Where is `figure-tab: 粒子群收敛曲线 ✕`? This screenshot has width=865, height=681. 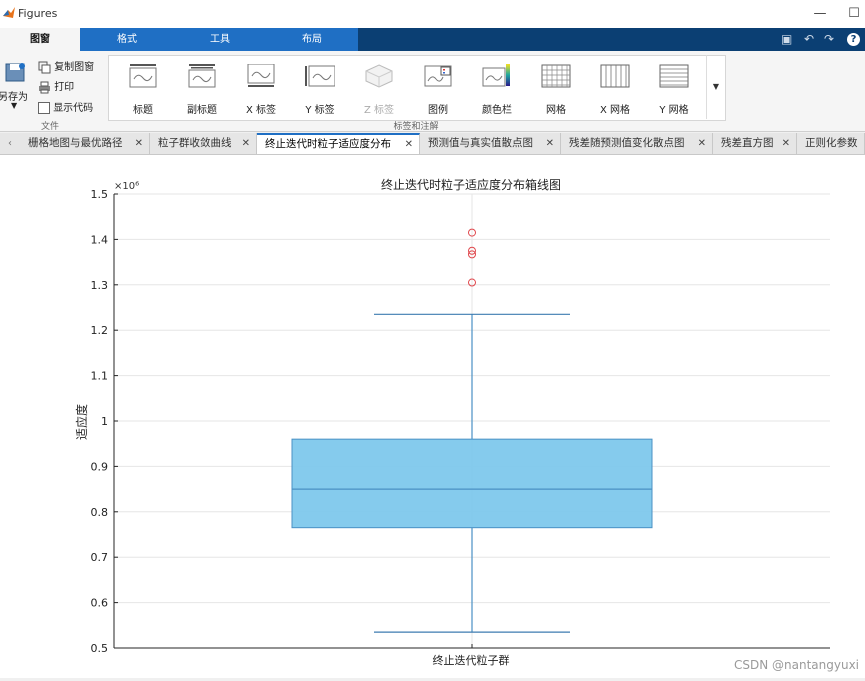 figure-tab: 粒子群收敛曲线 ✕ is located at coordinates (203, 143).